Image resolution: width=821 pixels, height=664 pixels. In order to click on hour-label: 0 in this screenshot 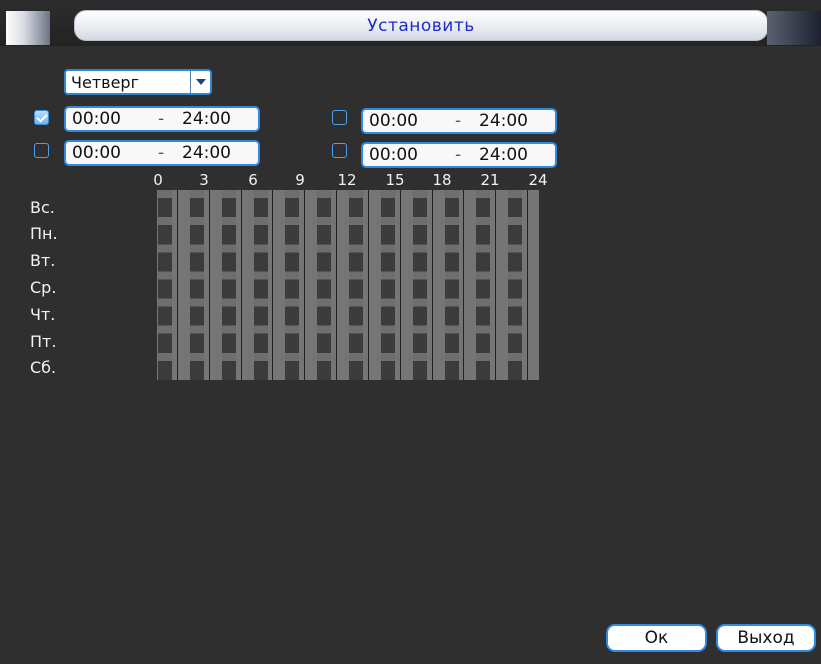, I will do `click(158, 180)`.